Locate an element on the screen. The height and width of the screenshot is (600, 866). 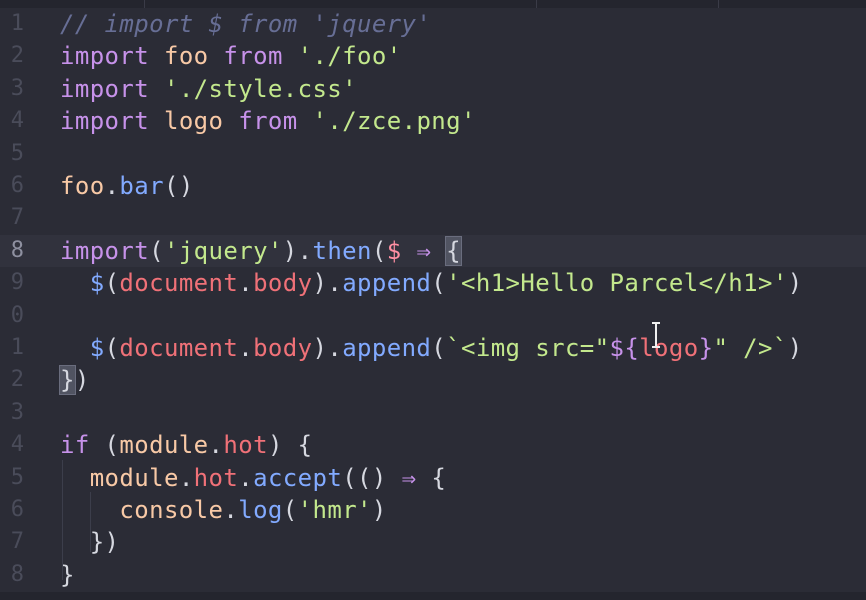
code-line: 1 // import $ from 'jquery' is located at coordinates (433, 24).